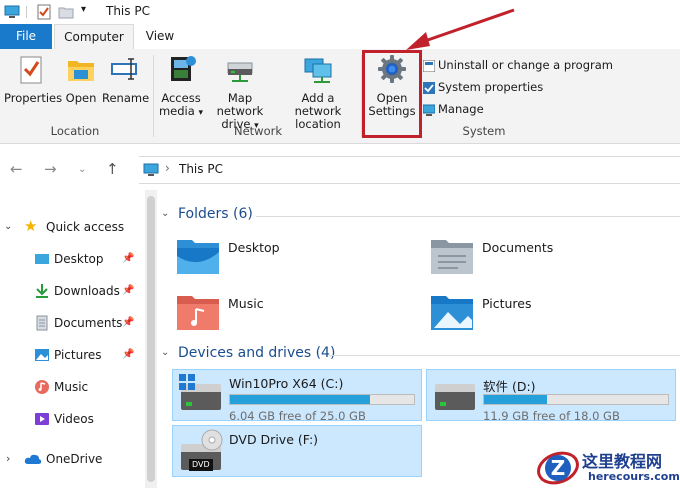  Describe the element at coordinates (297, 451) in the screenshot. I see `drive-f: DVD DVD Drive (F:)` at that location.